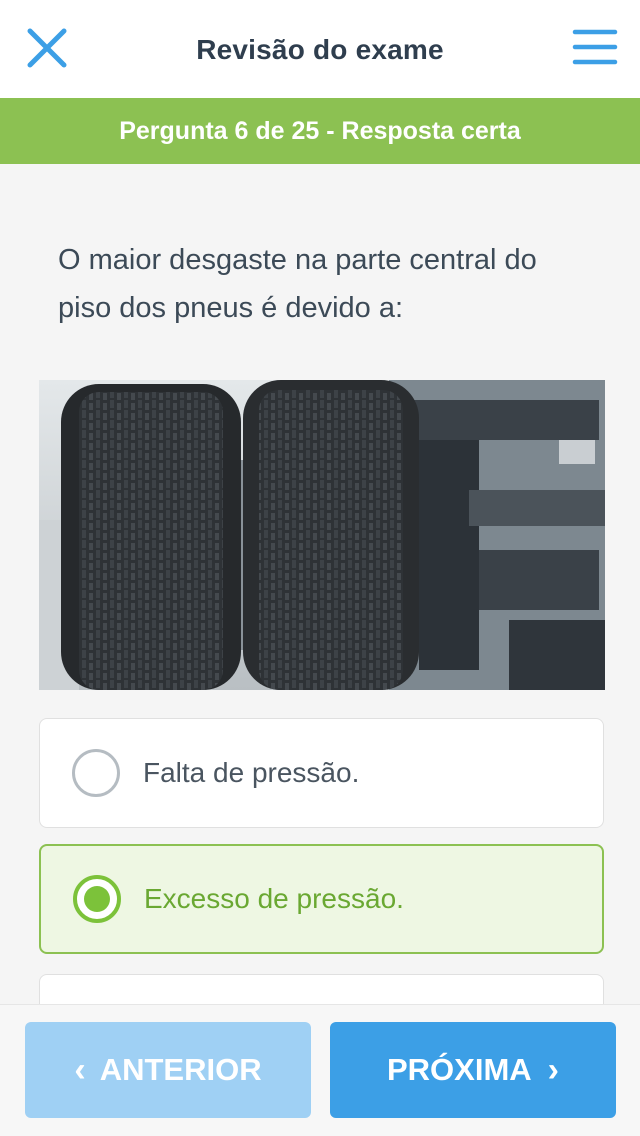  Describe the element at coordinates (459, 1069) in the screenshot. I see `next-button-label: PRÓXIMA` at that location.